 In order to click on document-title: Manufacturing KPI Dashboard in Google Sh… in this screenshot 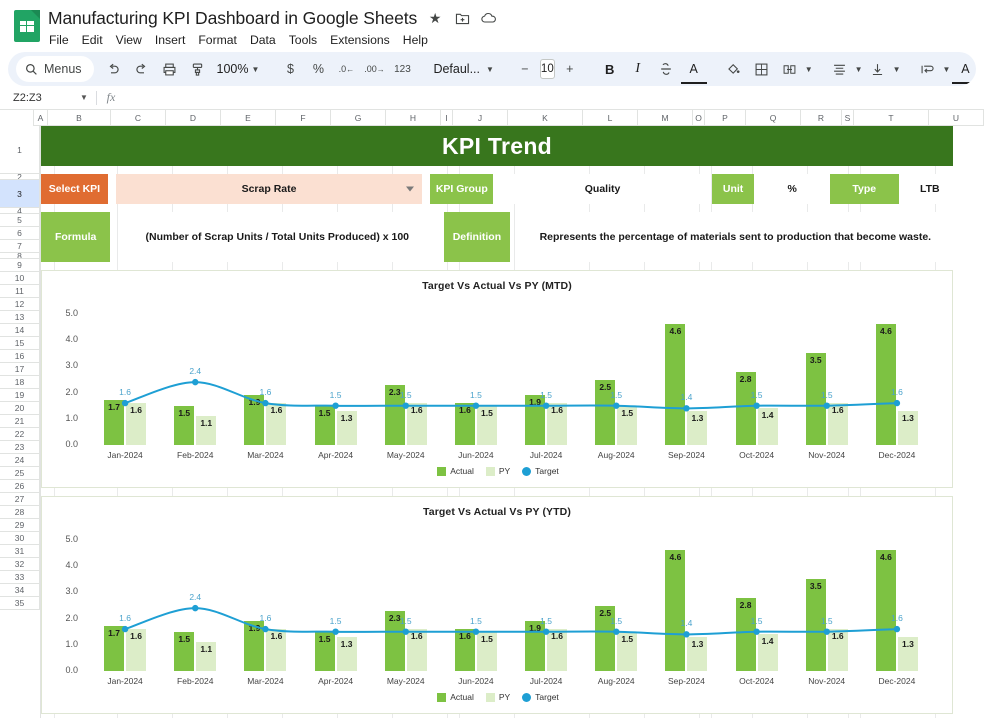, I will do `click(232, 18)`.